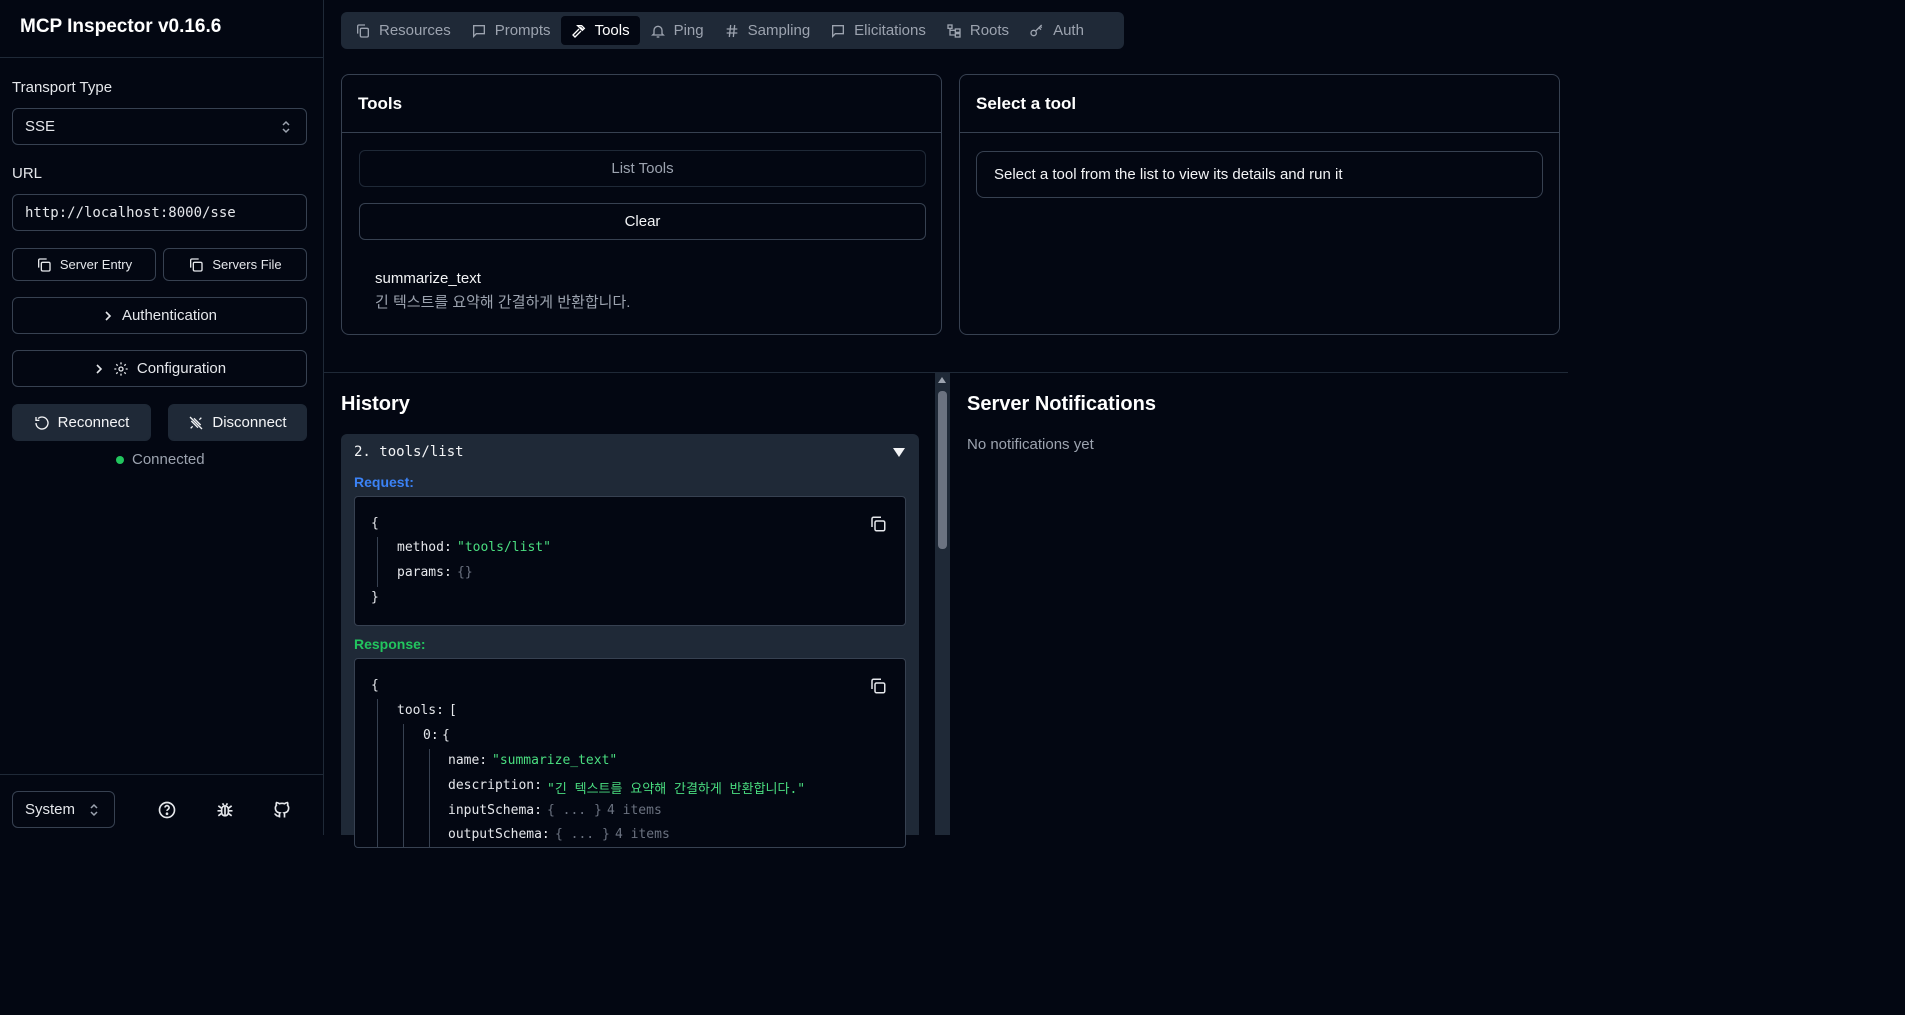  What do you see at coordinates (1259, 104) in the screenshot?
I see `tool-details-title: Select a tool` at bounding box center [1259, 104].